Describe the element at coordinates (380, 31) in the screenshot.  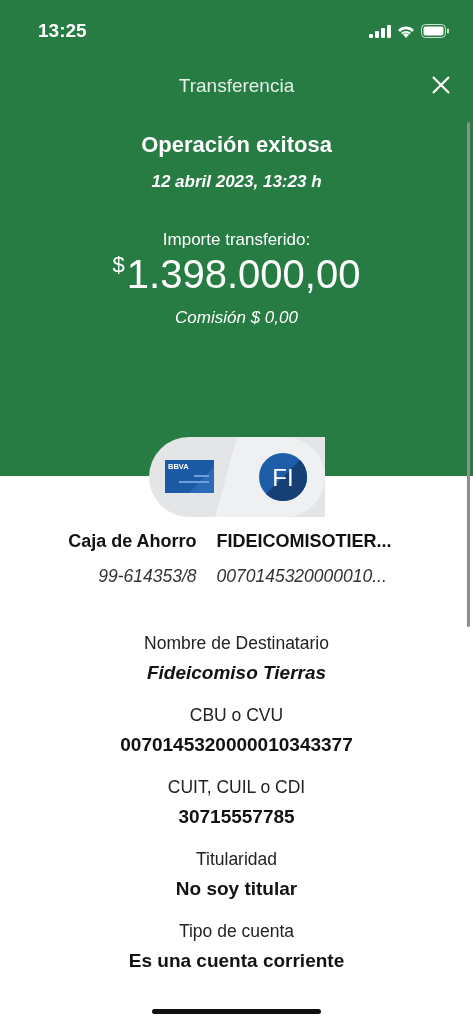
I see `signal-icon` at that location.